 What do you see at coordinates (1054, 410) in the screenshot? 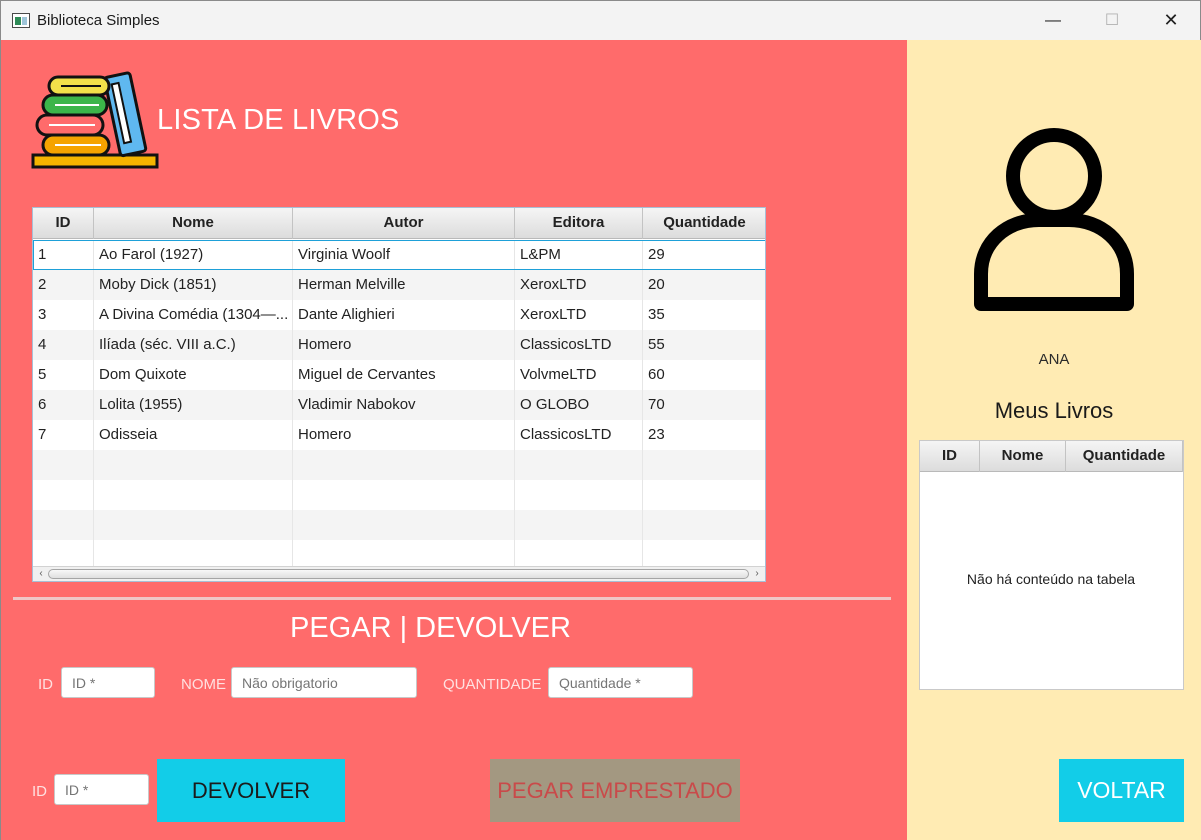
I see `my-books-title: Meus Livros` at bounding box center [1054, 410].